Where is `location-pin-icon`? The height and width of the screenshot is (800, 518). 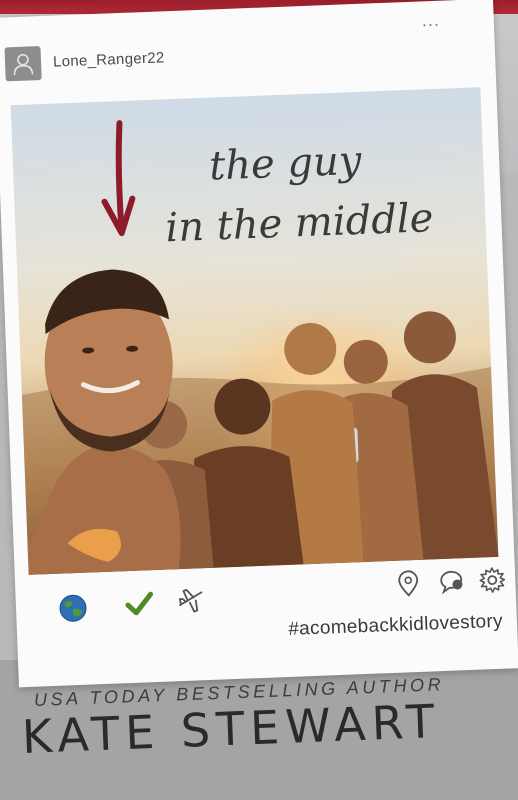
location-pin-icon is located at coordinates (408, 583).